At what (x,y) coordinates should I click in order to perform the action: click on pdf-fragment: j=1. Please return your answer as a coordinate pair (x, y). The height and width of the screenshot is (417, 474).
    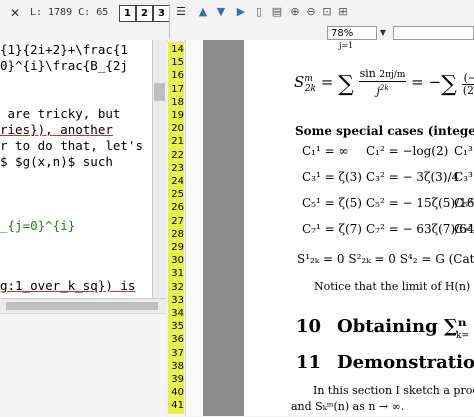
    Looking at the image, I should click on (346, 45).